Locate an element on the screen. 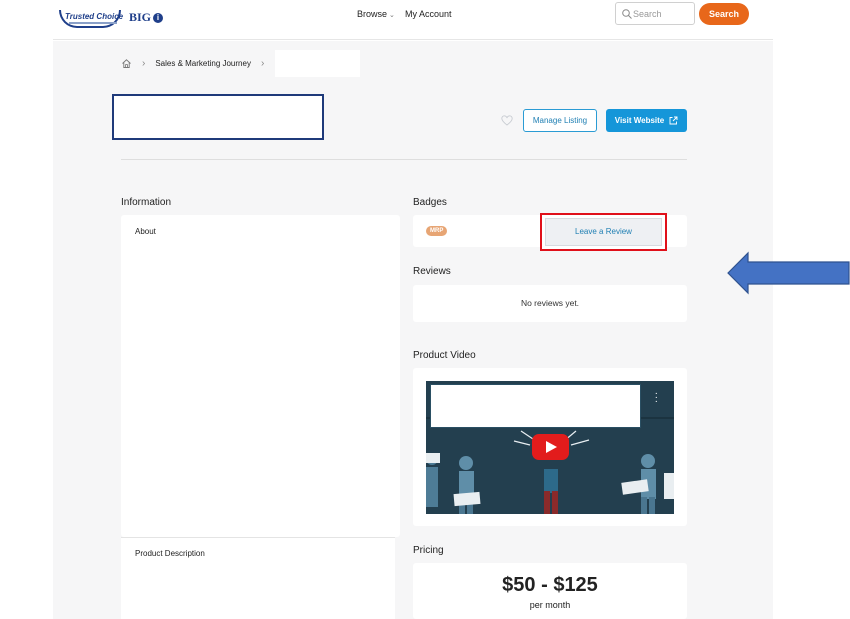 The width and height of the screenshot is (850, 619). trusted-choice-logo-text: Trusted Choice is located at coordinates (94, 16).